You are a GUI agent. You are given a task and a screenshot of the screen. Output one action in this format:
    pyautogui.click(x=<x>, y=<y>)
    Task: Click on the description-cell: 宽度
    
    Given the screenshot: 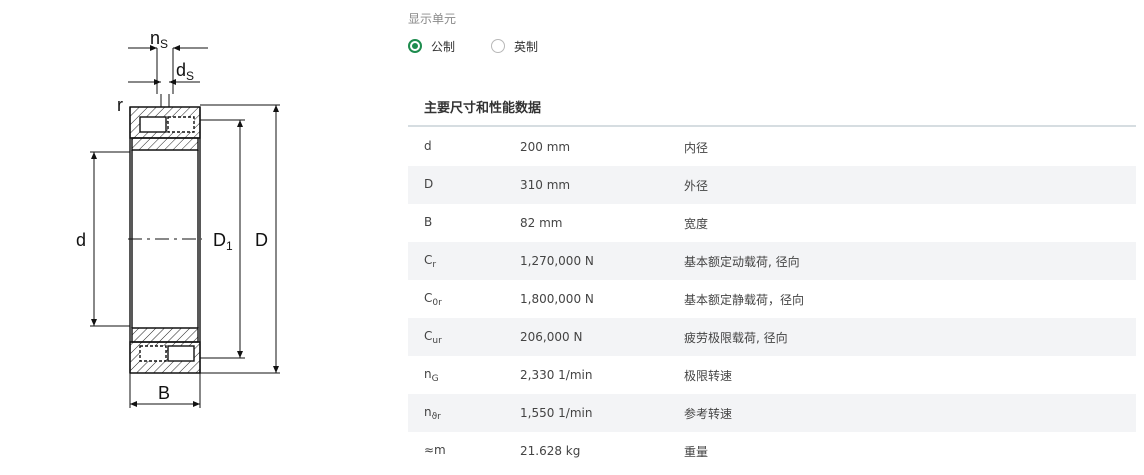 What is the action you would take?
    pyautogui.click(x=696, y=223)
    